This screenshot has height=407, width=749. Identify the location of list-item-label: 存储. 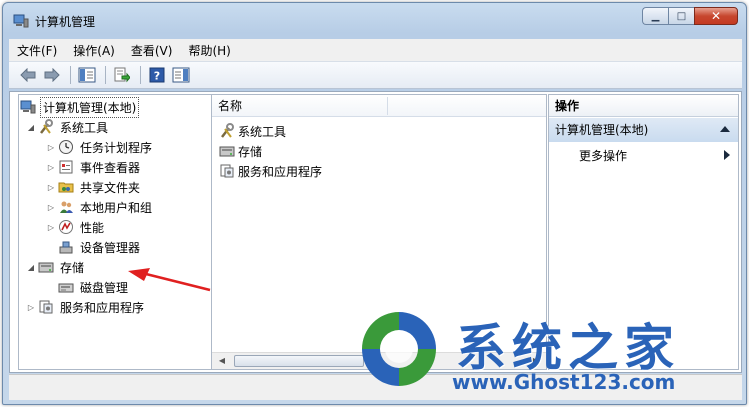
(250, 151).